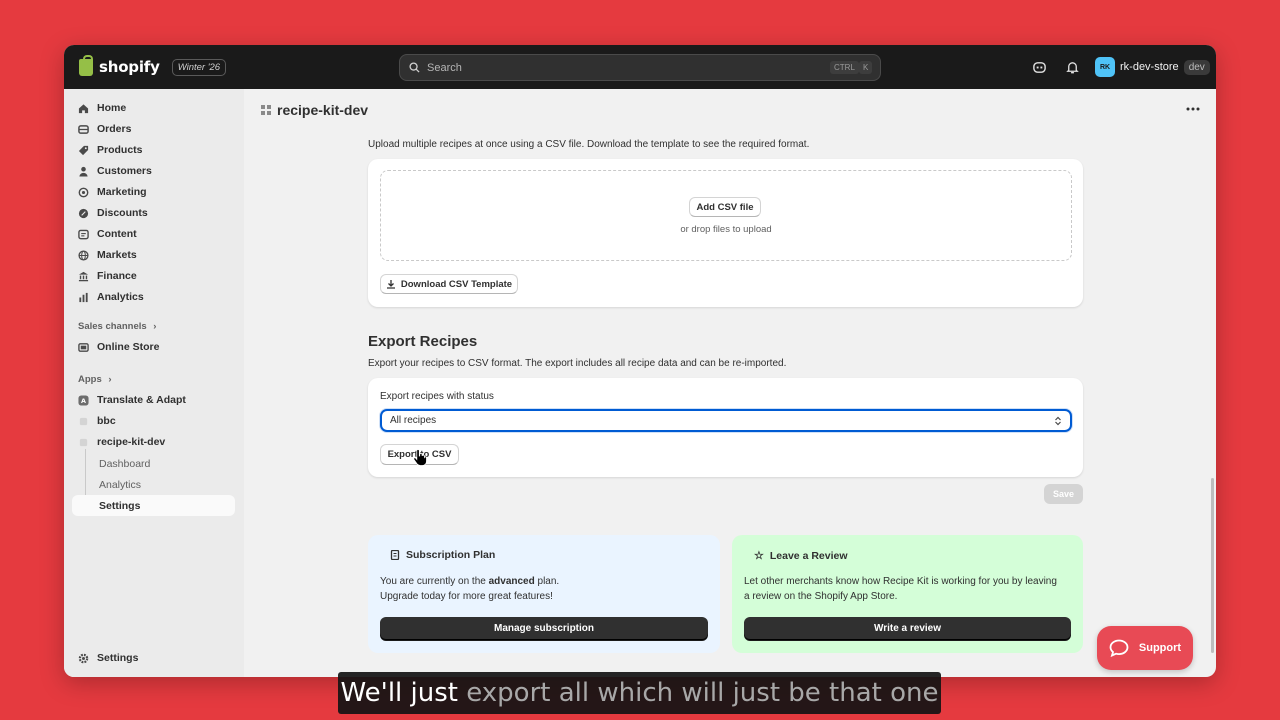 This screenshot has height=720, width=1280. What do you see at coordinates (1039, 67) in the screenshot?
I see `sidekick-icon` at bounding box center [1039, 67].